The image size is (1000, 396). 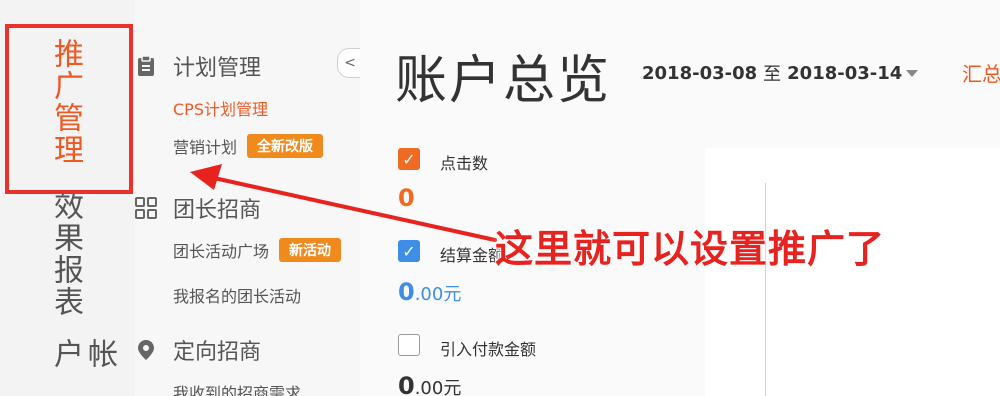 I want to click on left-nav: 推广管理 效果报表 帐户, so click(x=67, y=198).